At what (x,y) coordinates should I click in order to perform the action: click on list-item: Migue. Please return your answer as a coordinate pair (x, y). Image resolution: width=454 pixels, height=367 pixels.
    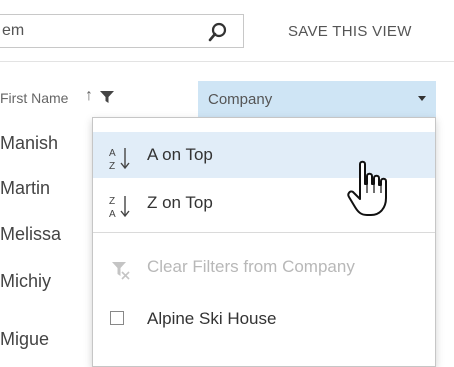
    Looking at the image, I should click on (24, 339).